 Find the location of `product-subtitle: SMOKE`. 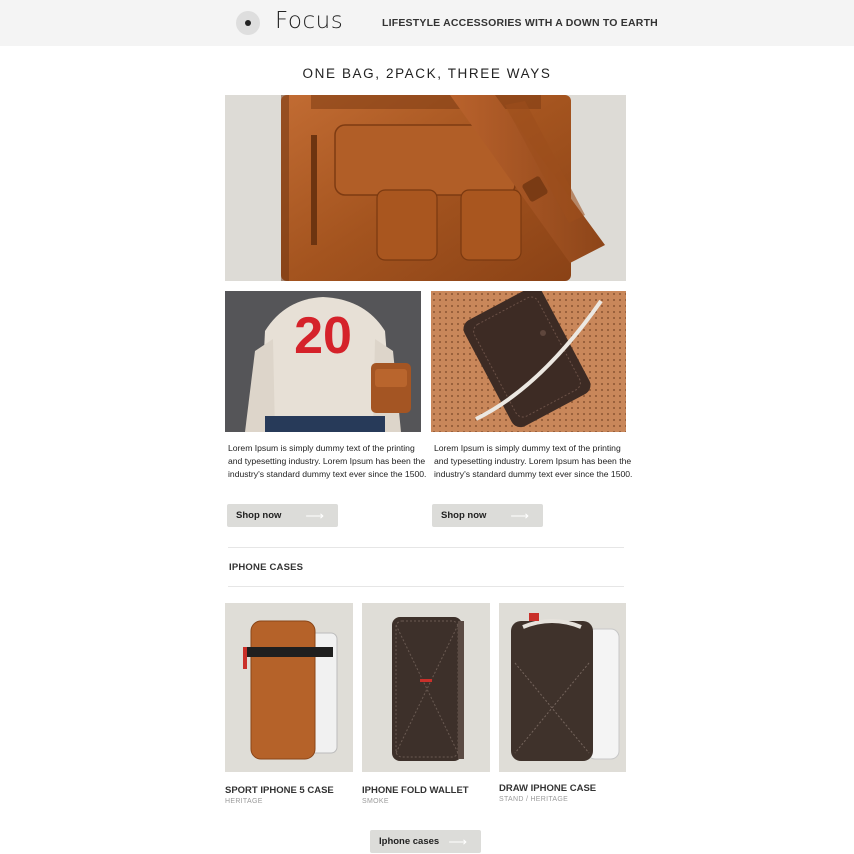

product-subtitle: SMOKE is located at coordinates (375, 801).